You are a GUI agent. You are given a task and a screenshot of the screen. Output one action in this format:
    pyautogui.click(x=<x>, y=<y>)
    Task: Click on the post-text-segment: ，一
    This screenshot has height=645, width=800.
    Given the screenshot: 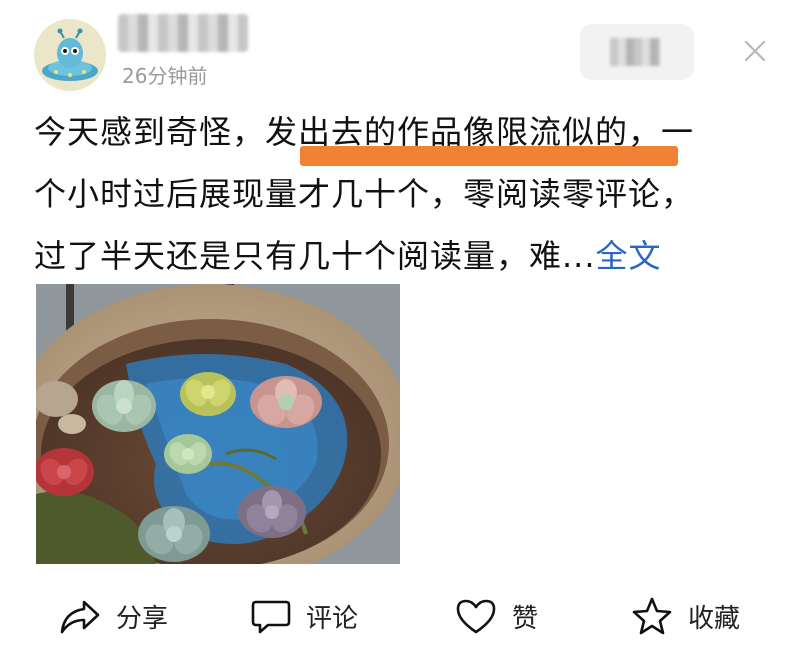 What is the action you would take?
    pyautogui.click(x=661, y=132)
    